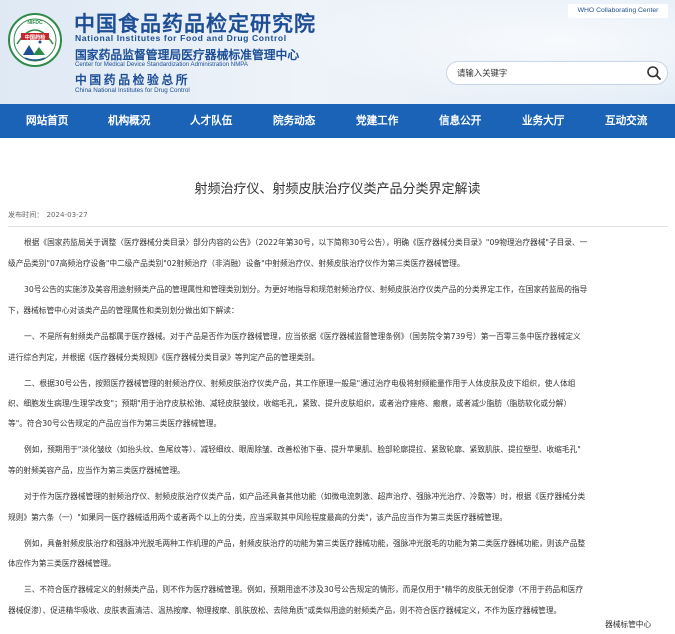 The width and height of the screenshot is (675, 634). Describe the element at coordinates (549, 73) in the screenshot. I see `search-input` at that location.